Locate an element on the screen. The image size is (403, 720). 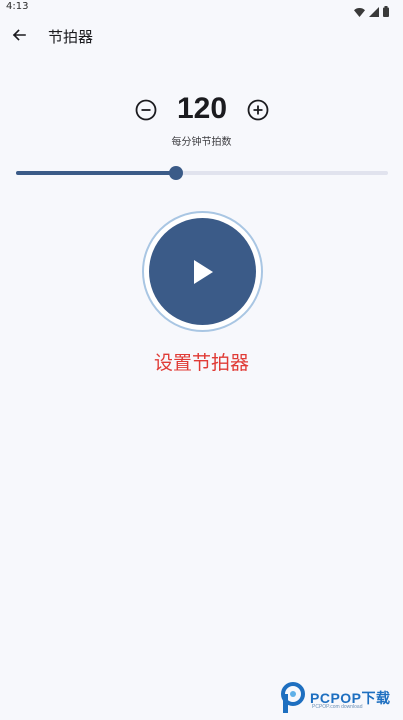
back-button is located at coordinates (19, 35).